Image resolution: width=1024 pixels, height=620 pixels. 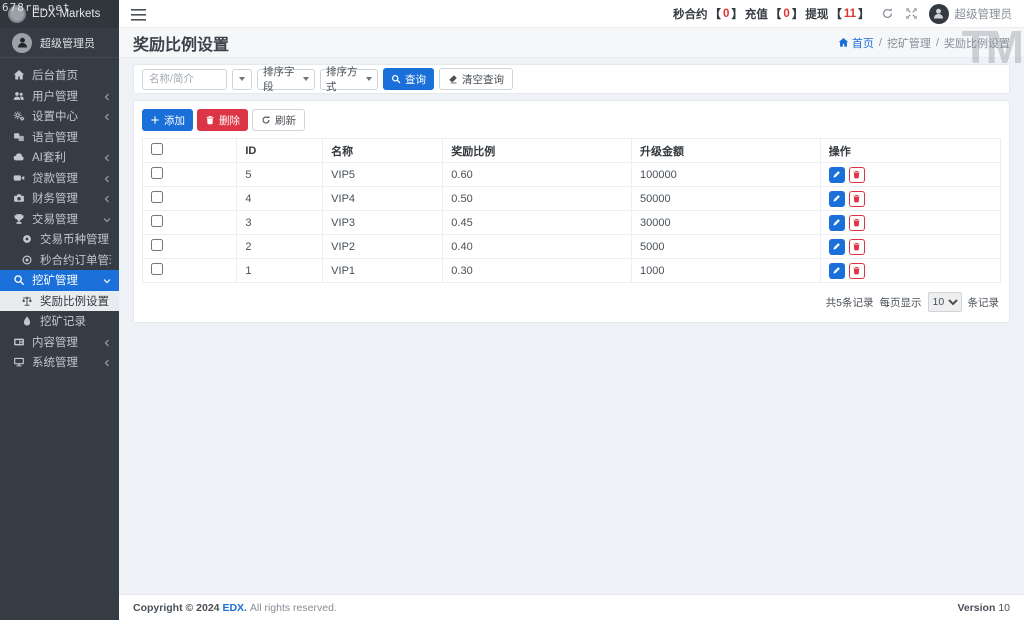 What do you see at coordinates (59, 239) in the screenshot?
I see `sidebar-subitem: 交易币种管理` at bounding box center [59, 239].